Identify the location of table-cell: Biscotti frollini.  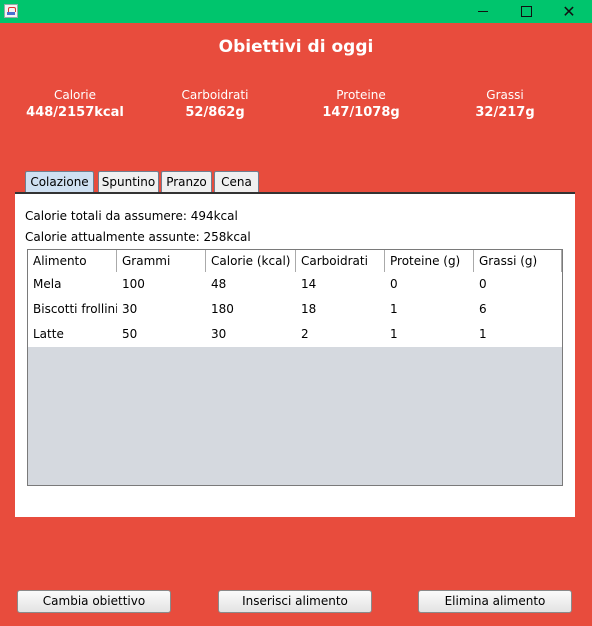
(75, 309).